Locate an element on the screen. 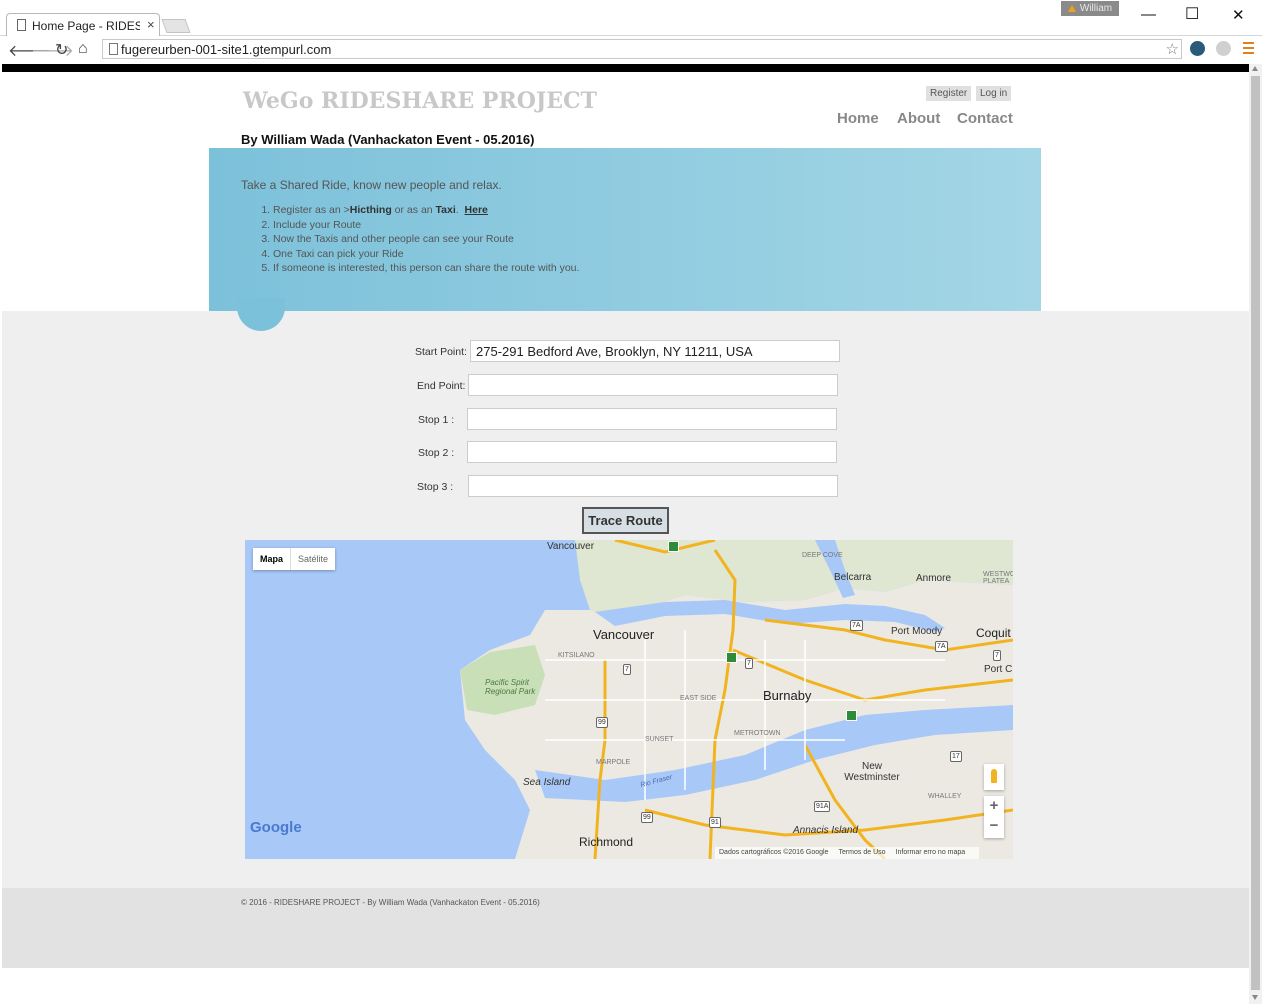 The width and height of the screenshot is (1262, 1004). end-point-input is located at coordinates (653, 385).